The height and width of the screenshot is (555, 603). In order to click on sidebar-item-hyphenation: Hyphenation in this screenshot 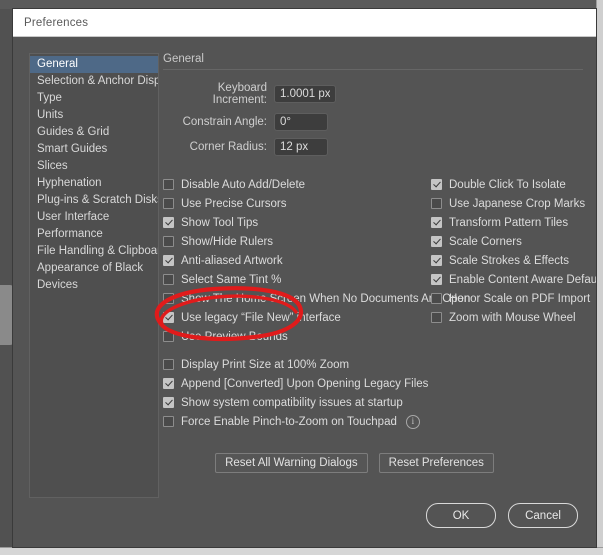, I will do `click(94, 183)`.